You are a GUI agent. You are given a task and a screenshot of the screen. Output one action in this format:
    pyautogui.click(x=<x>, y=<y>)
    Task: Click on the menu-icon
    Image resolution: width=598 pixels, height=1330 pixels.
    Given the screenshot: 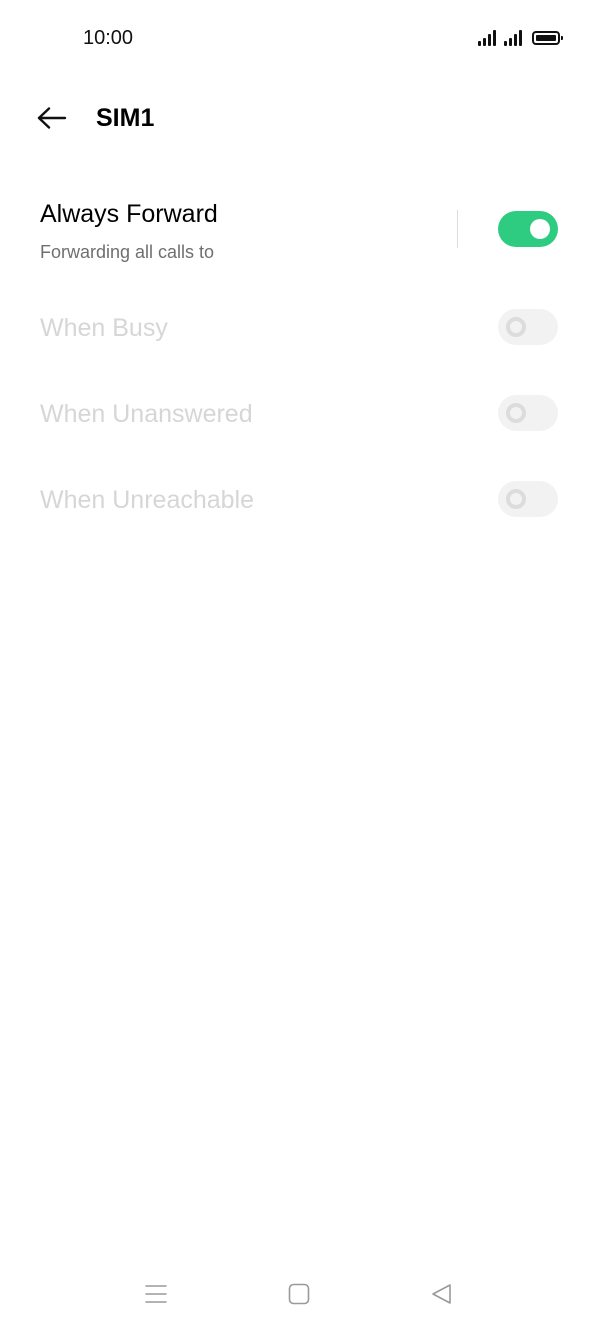 What is the action you would take?
    pyautogui.click(x=156, y=1294)
    